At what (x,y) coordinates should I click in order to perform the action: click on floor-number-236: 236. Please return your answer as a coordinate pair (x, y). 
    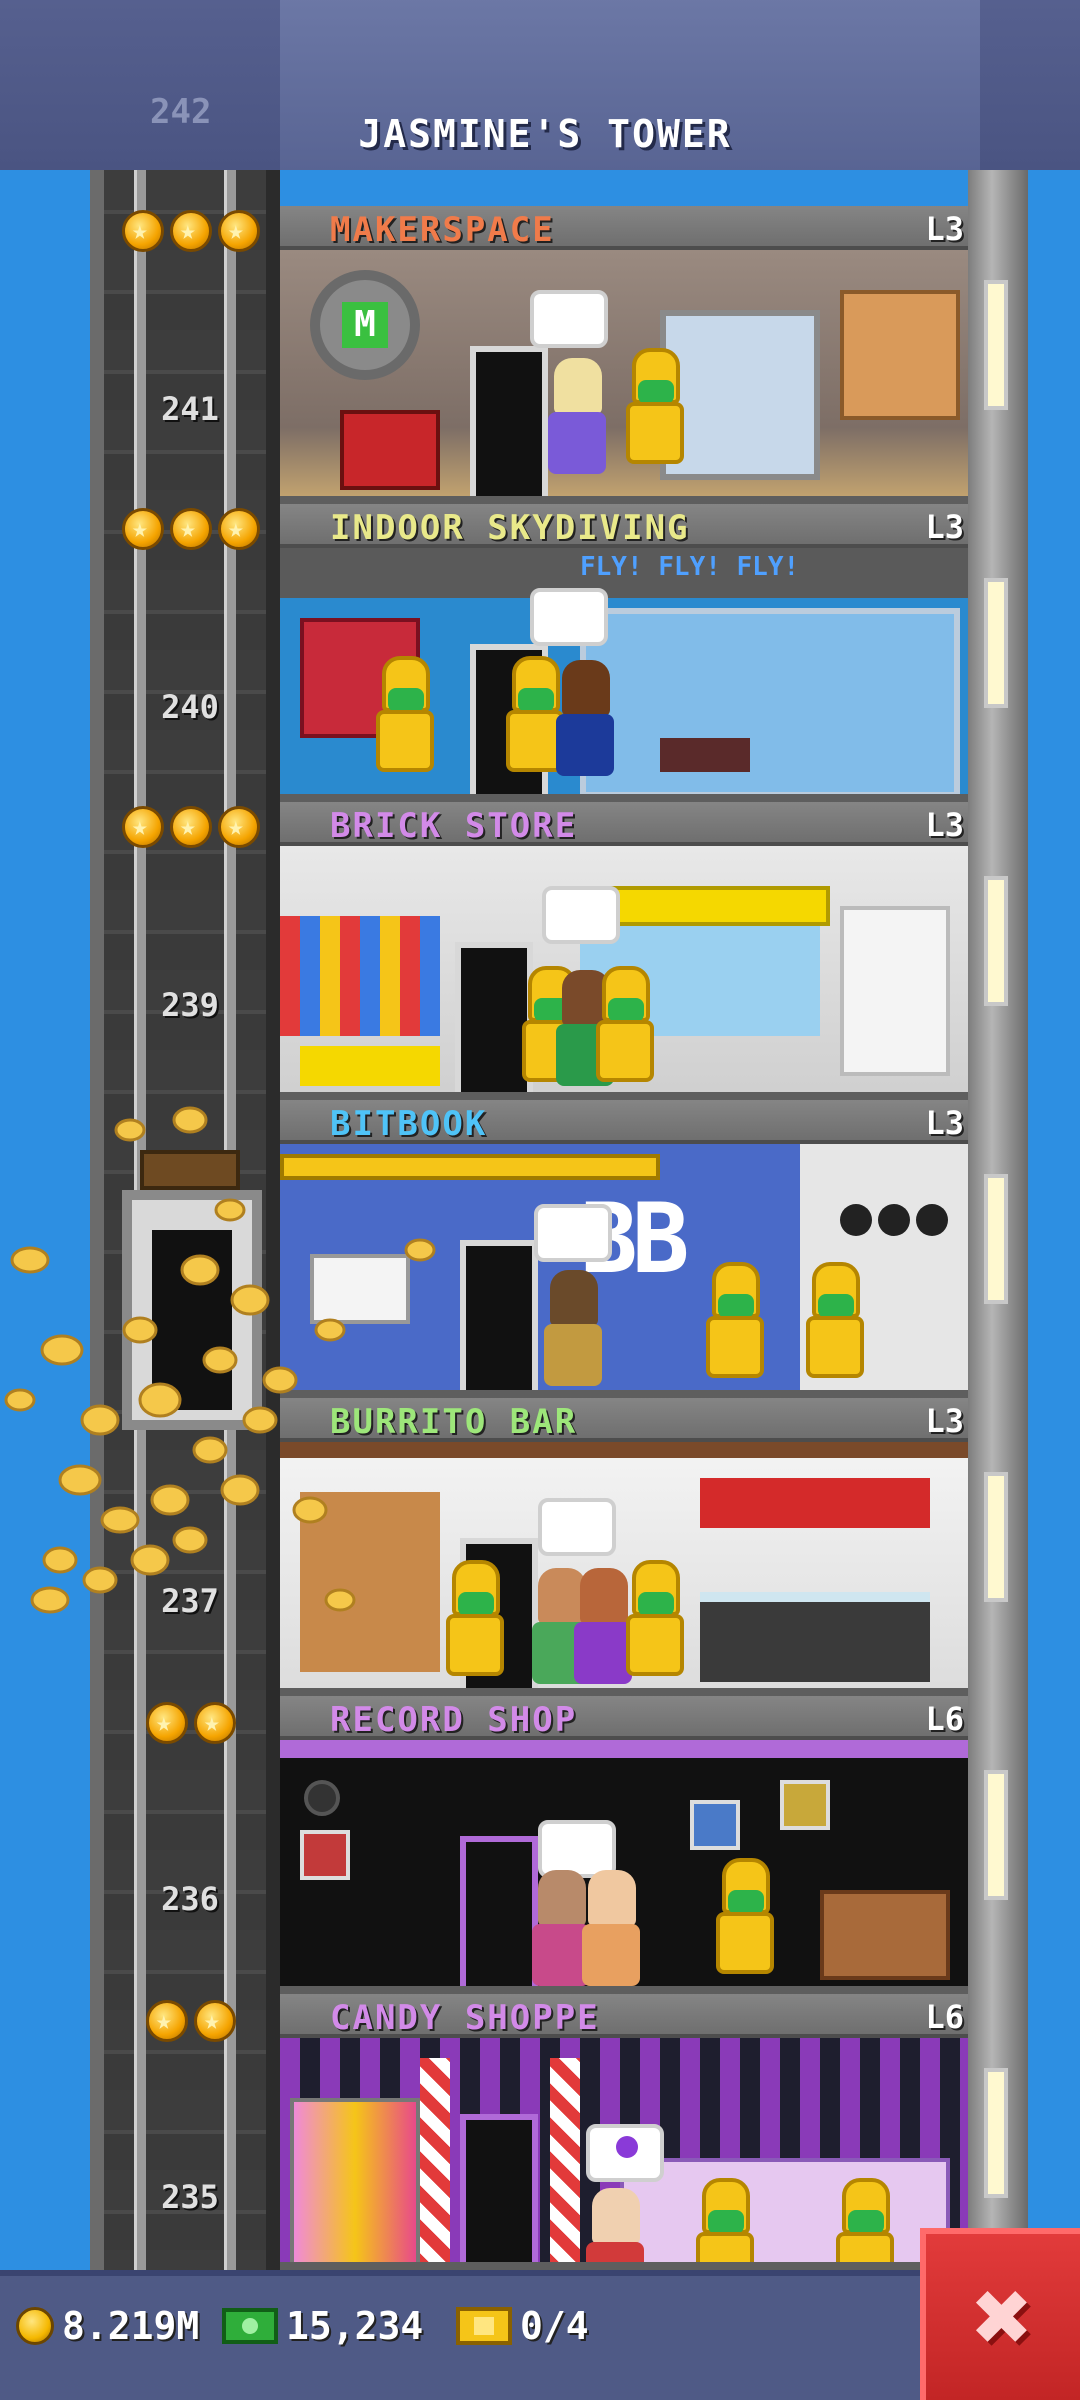
    Looking at the image, I should click on (190, 1899).